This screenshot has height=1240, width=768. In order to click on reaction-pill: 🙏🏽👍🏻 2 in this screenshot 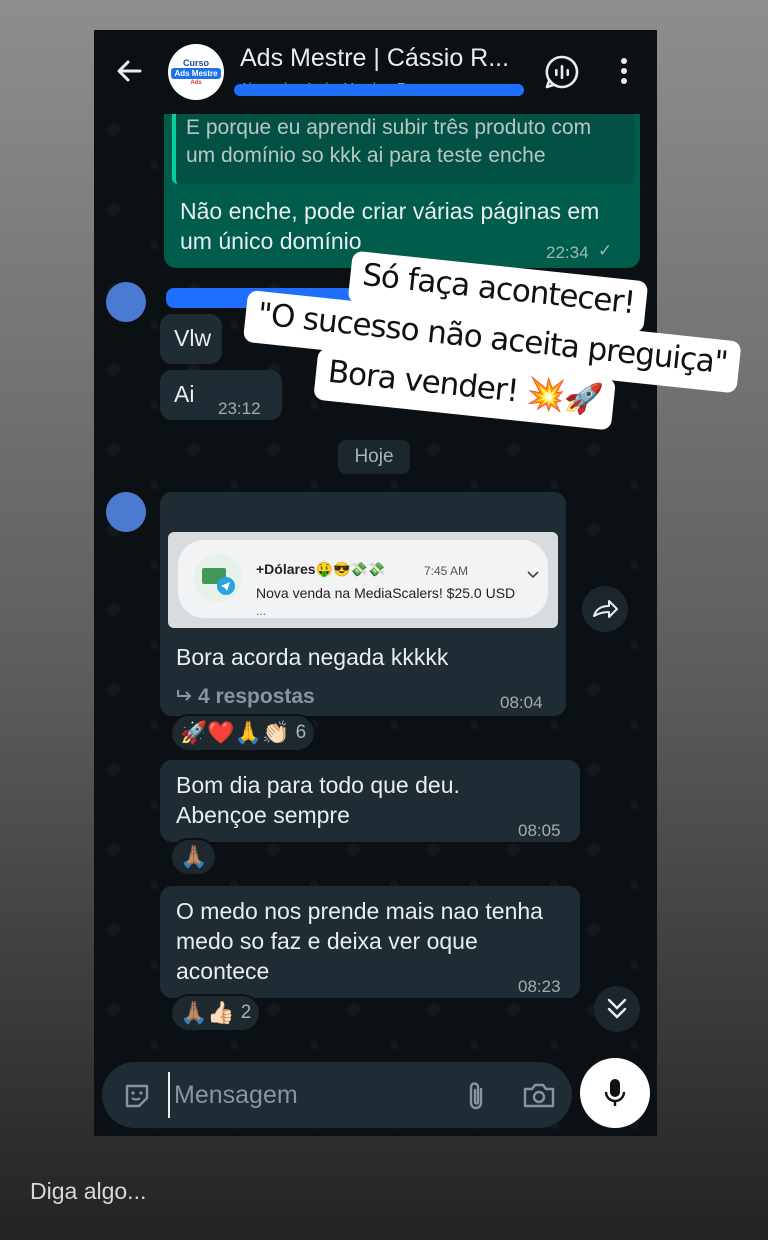, I will do `click(216, 1013)`.